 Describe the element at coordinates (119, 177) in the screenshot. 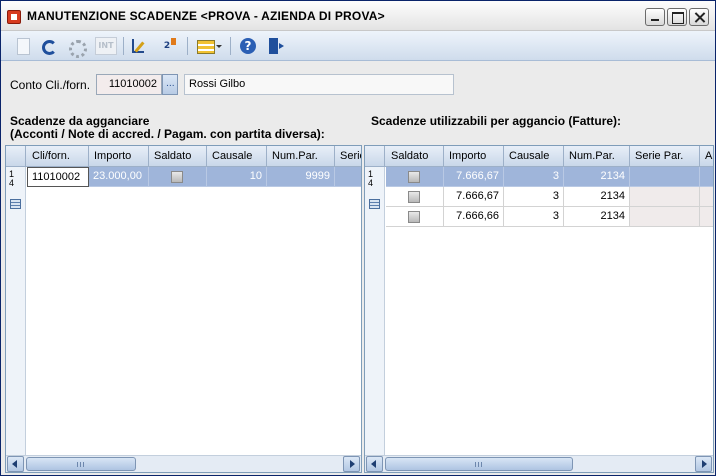

I see `cell-importo: 23.000,00` at that location.